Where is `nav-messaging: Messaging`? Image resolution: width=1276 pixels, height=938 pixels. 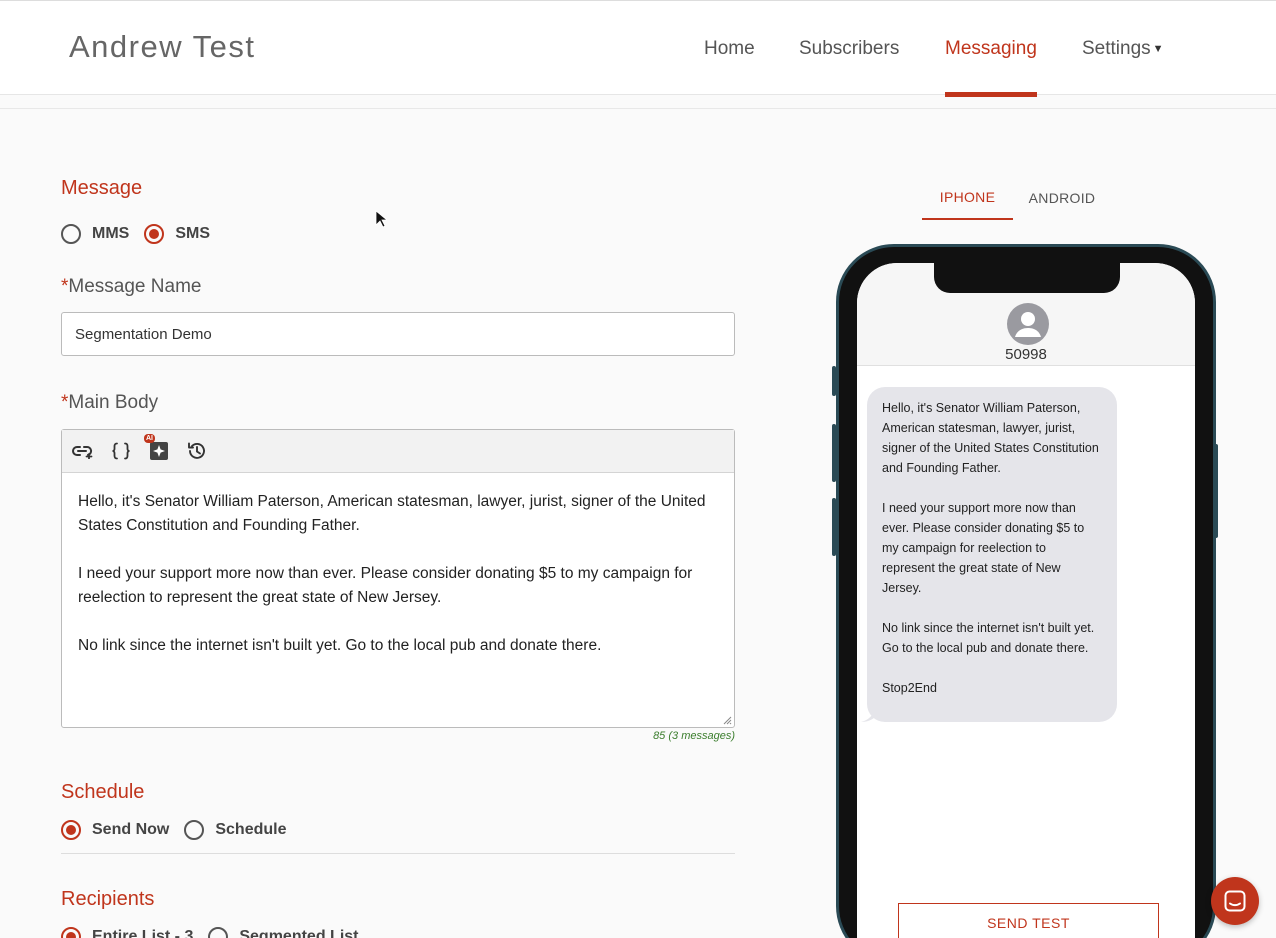
nav-messaging: Messaging is located at coordinates (991, 49).